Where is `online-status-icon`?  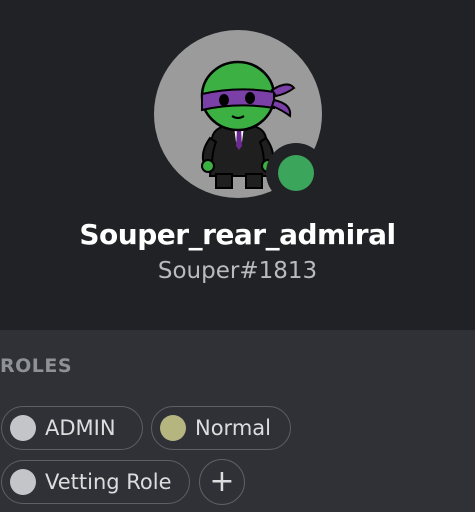 online-status-icon is located at coordinates (296, 173).